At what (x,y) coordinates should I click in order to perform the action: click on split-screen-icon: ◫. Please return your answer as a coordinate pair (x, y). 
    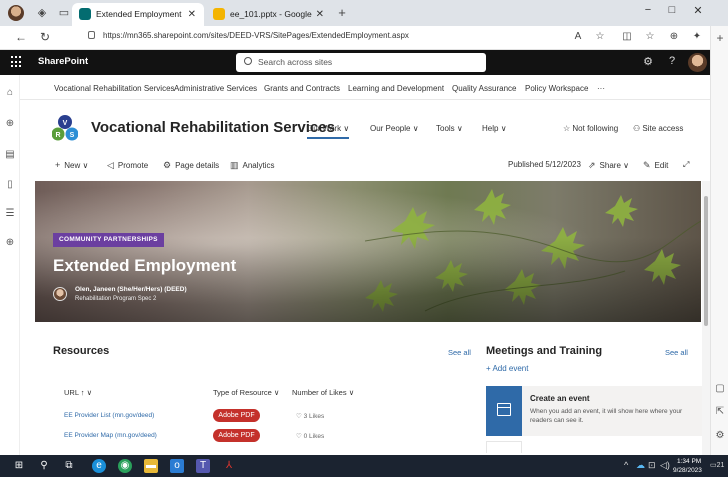
    Looking at the image, I should click on (627, 36).